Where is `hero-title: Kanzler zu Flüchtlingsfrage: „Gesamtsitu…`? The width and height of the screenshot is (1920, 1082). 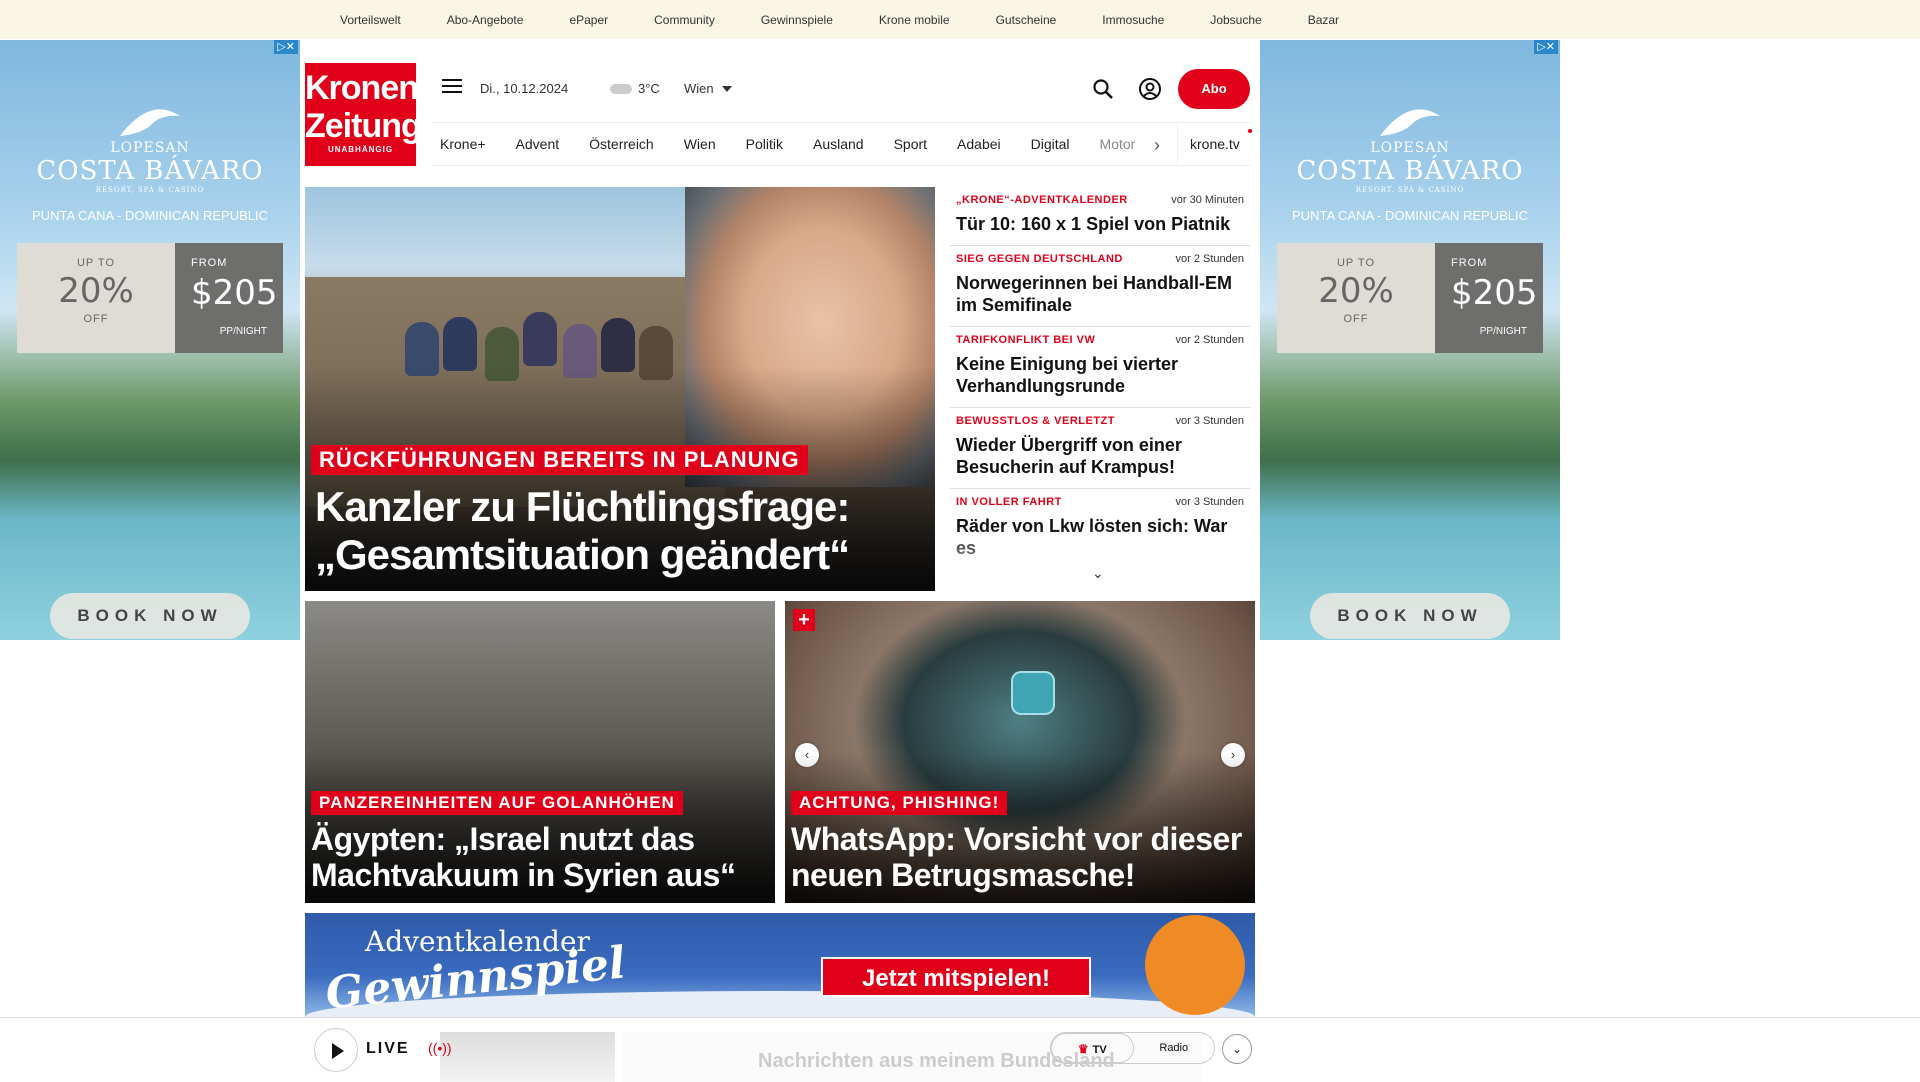 hero-title: Kanzler zu Flüchtlingsfrage: „Gesamtsitu… is located at coordinates (582, 530).